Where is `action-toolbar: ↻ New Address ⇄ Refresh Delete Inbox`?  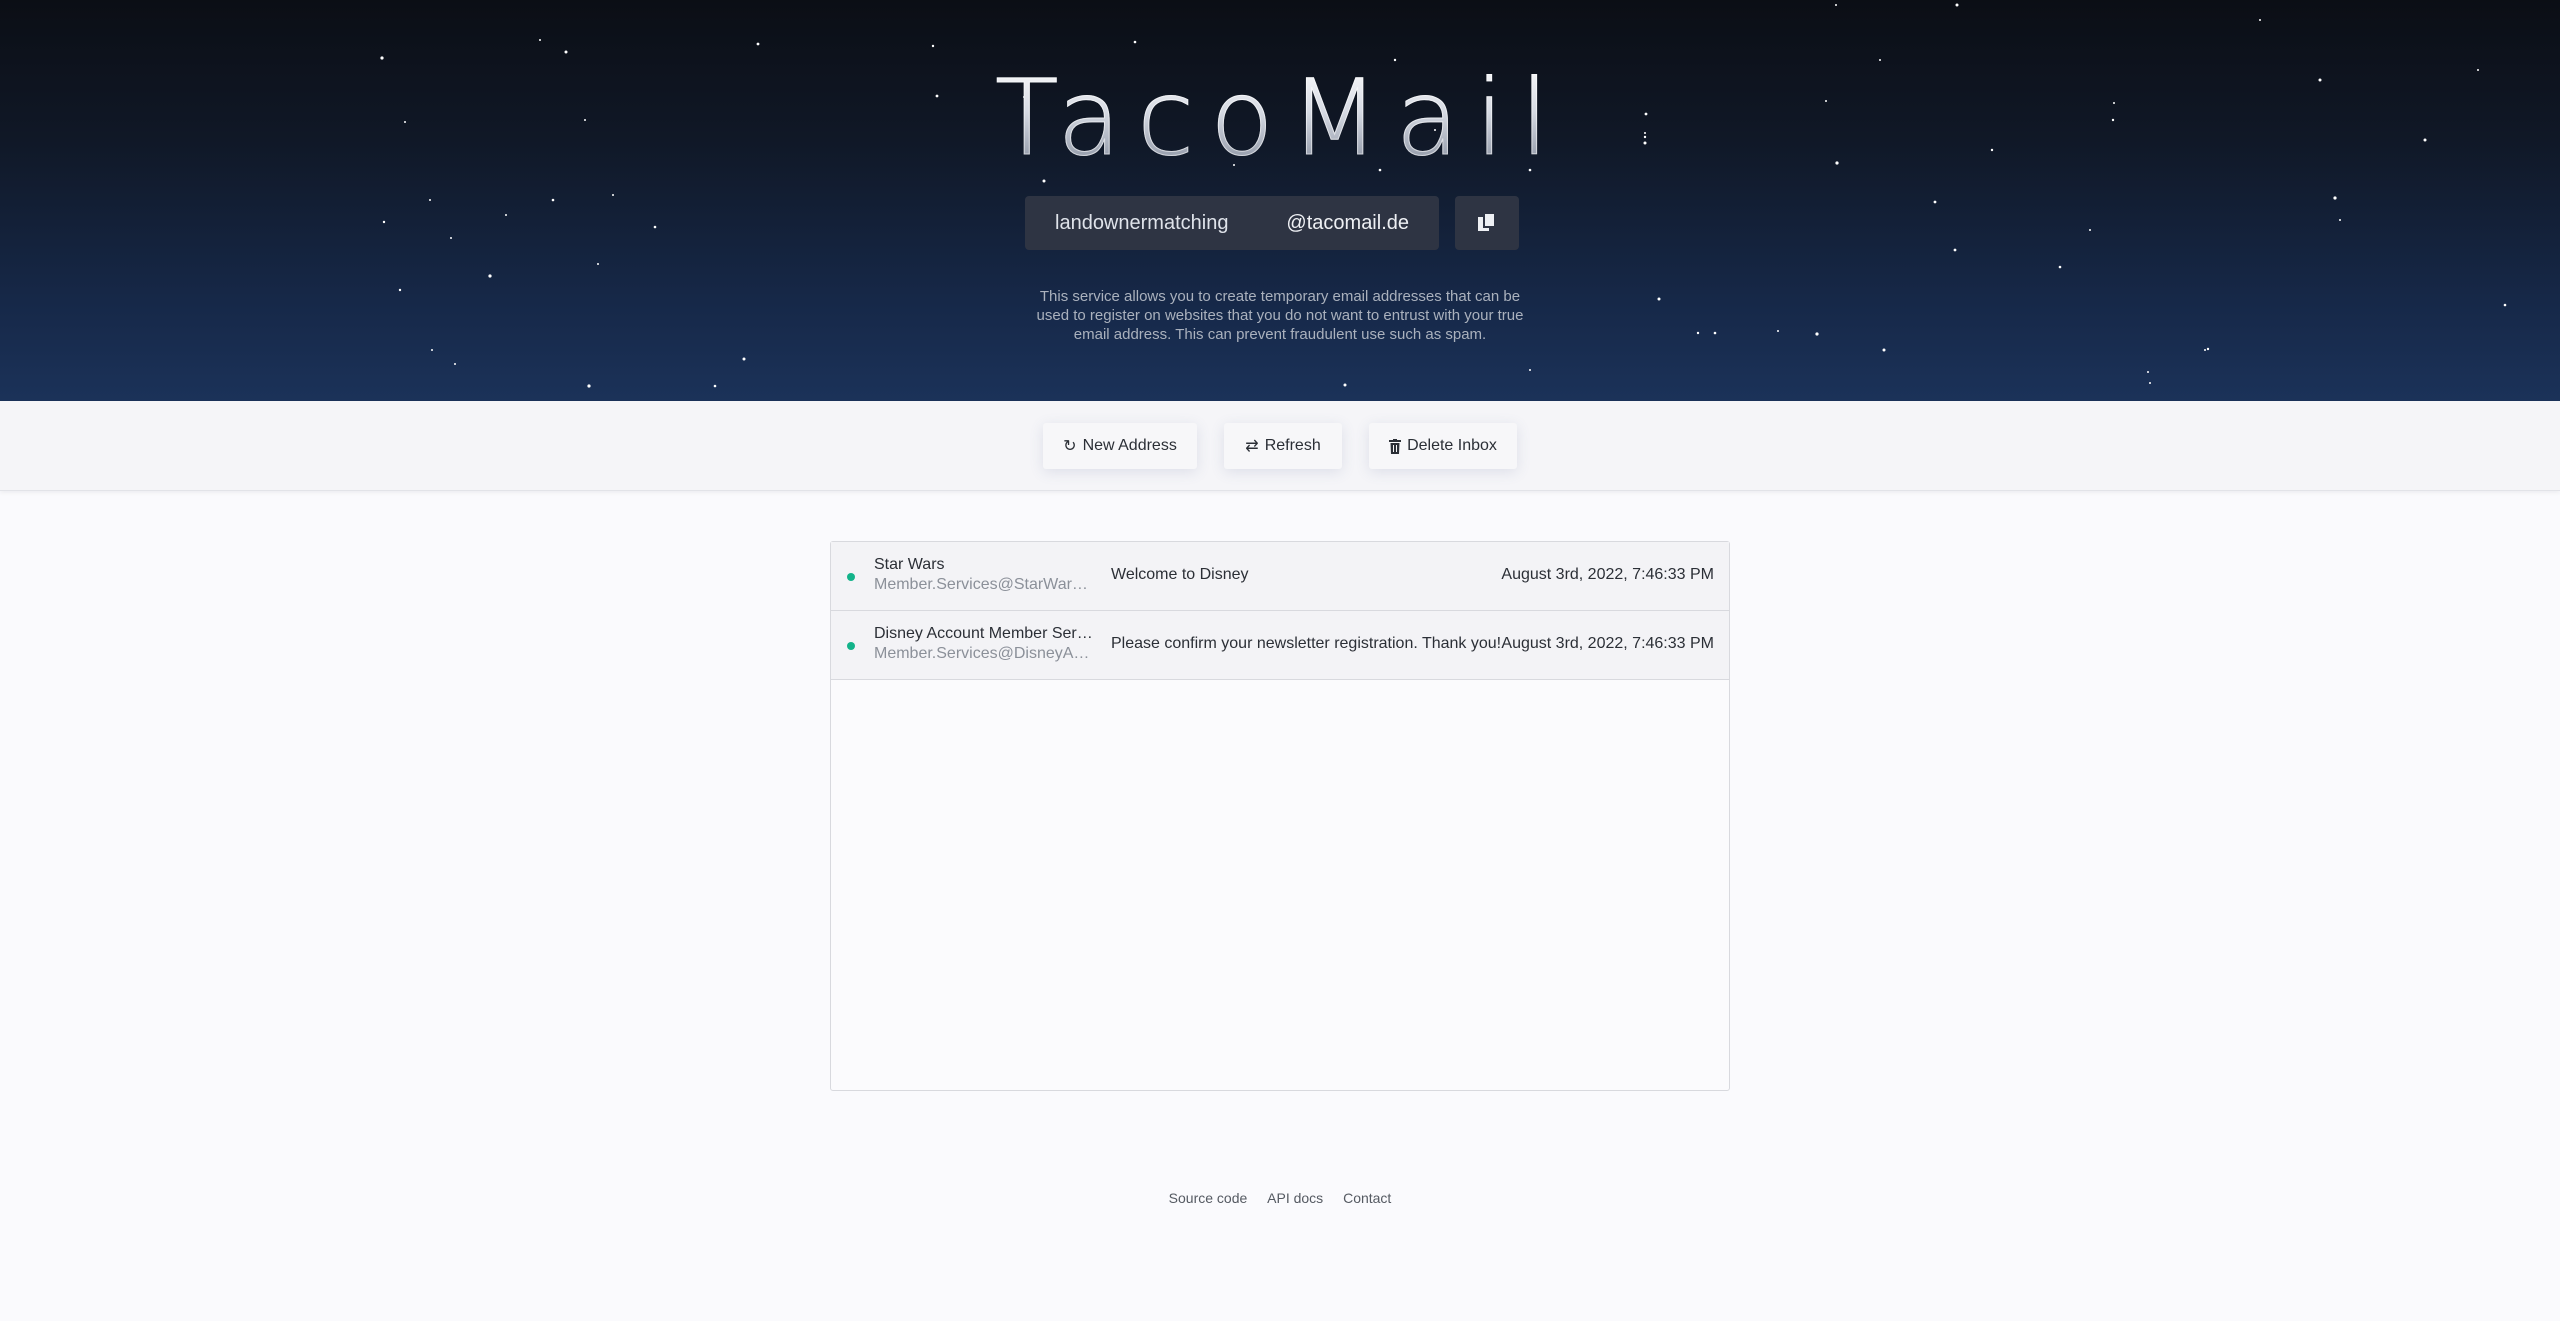
action-toolbar: ↻ New Address ⇄ Refresh Delete Inbox is located at coordinates (1280, 446).